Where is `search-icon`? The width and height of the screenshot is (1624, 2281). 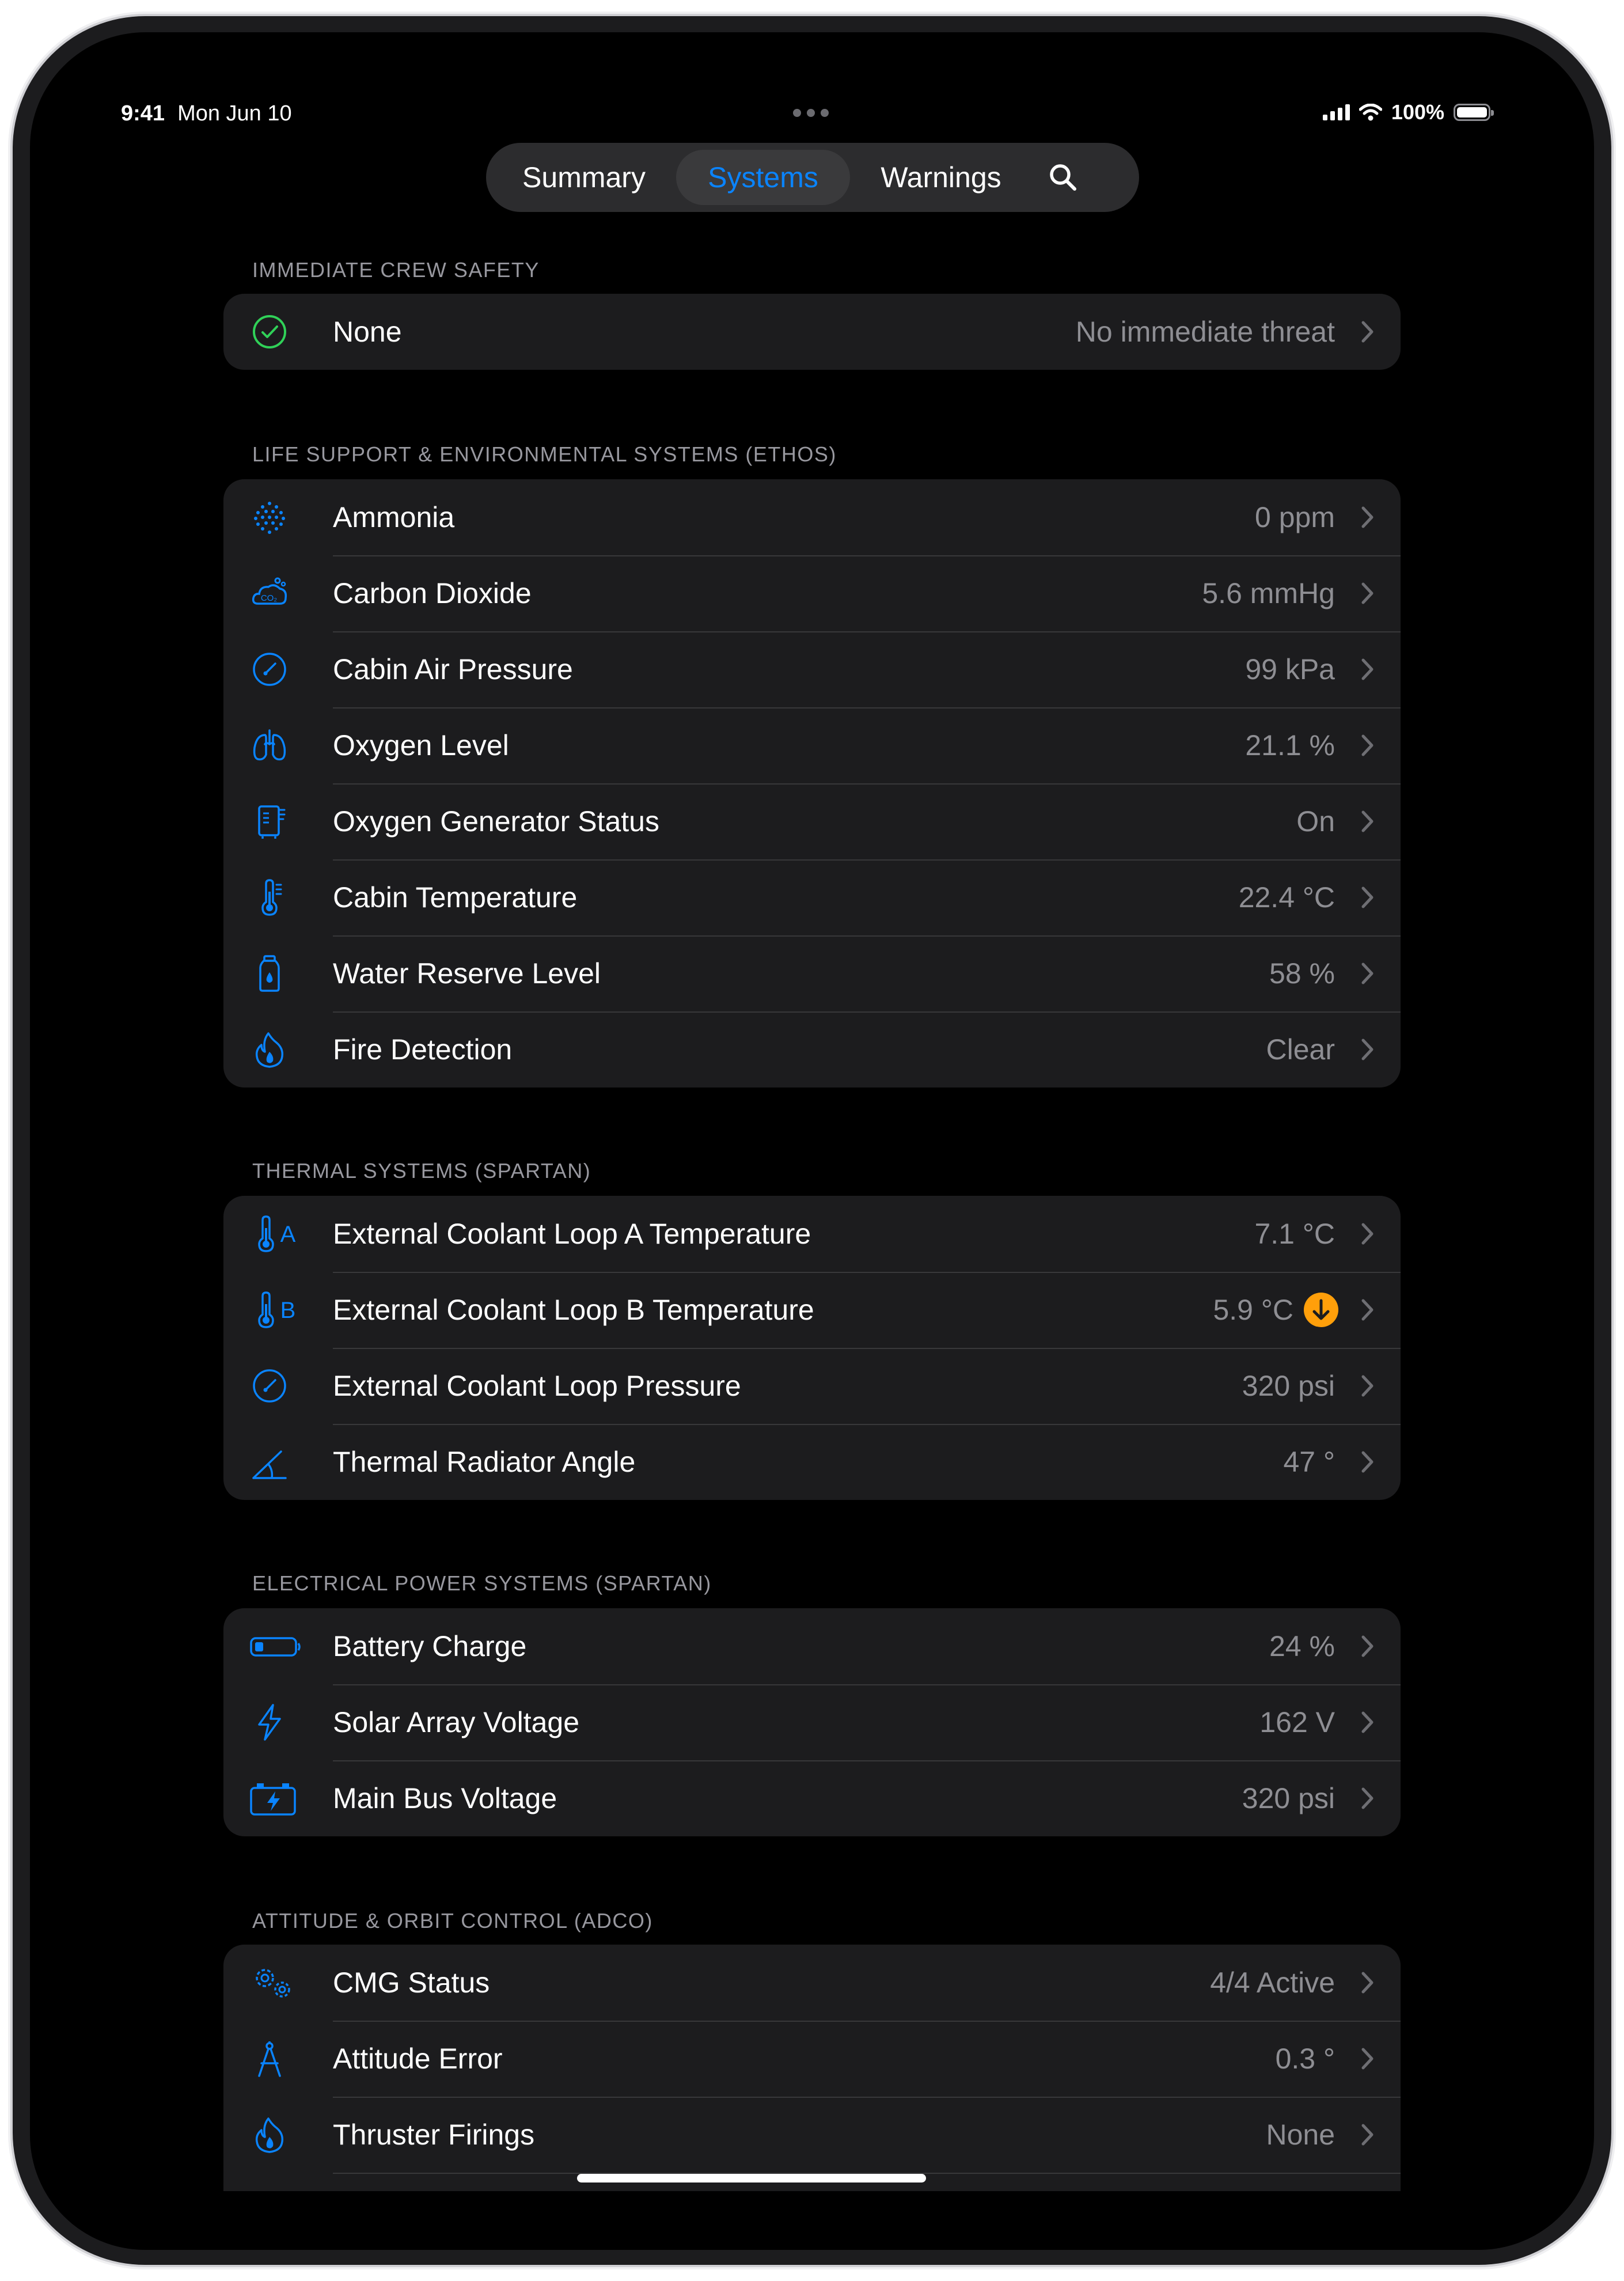
search-icon is located at coordinates (1063, 177).